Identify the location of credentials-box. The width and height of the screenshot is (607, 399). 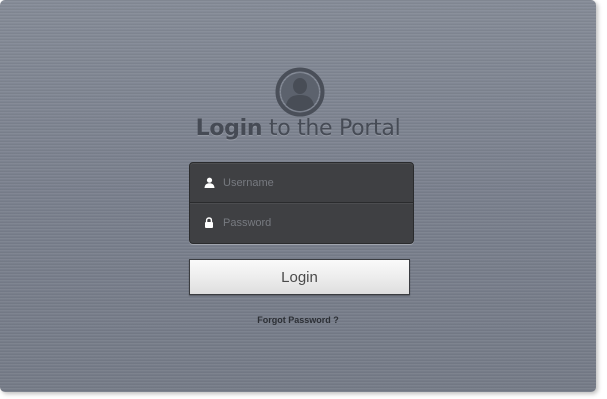
(301, 203).